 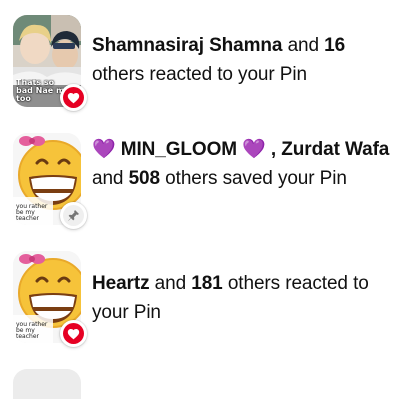 I want to click on others-count: 181, so click(x=207, y=283).